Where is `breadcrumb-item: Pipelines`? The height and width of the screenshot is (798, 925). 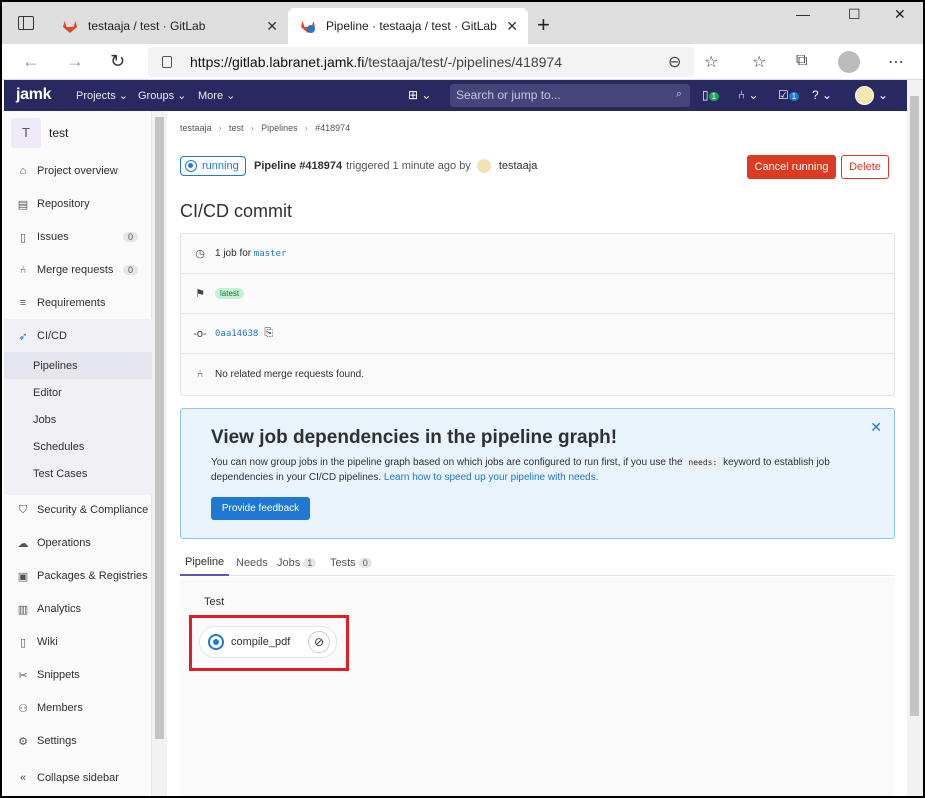 breadcrumb-item: Pipelines is located at coordinates (279, 128).